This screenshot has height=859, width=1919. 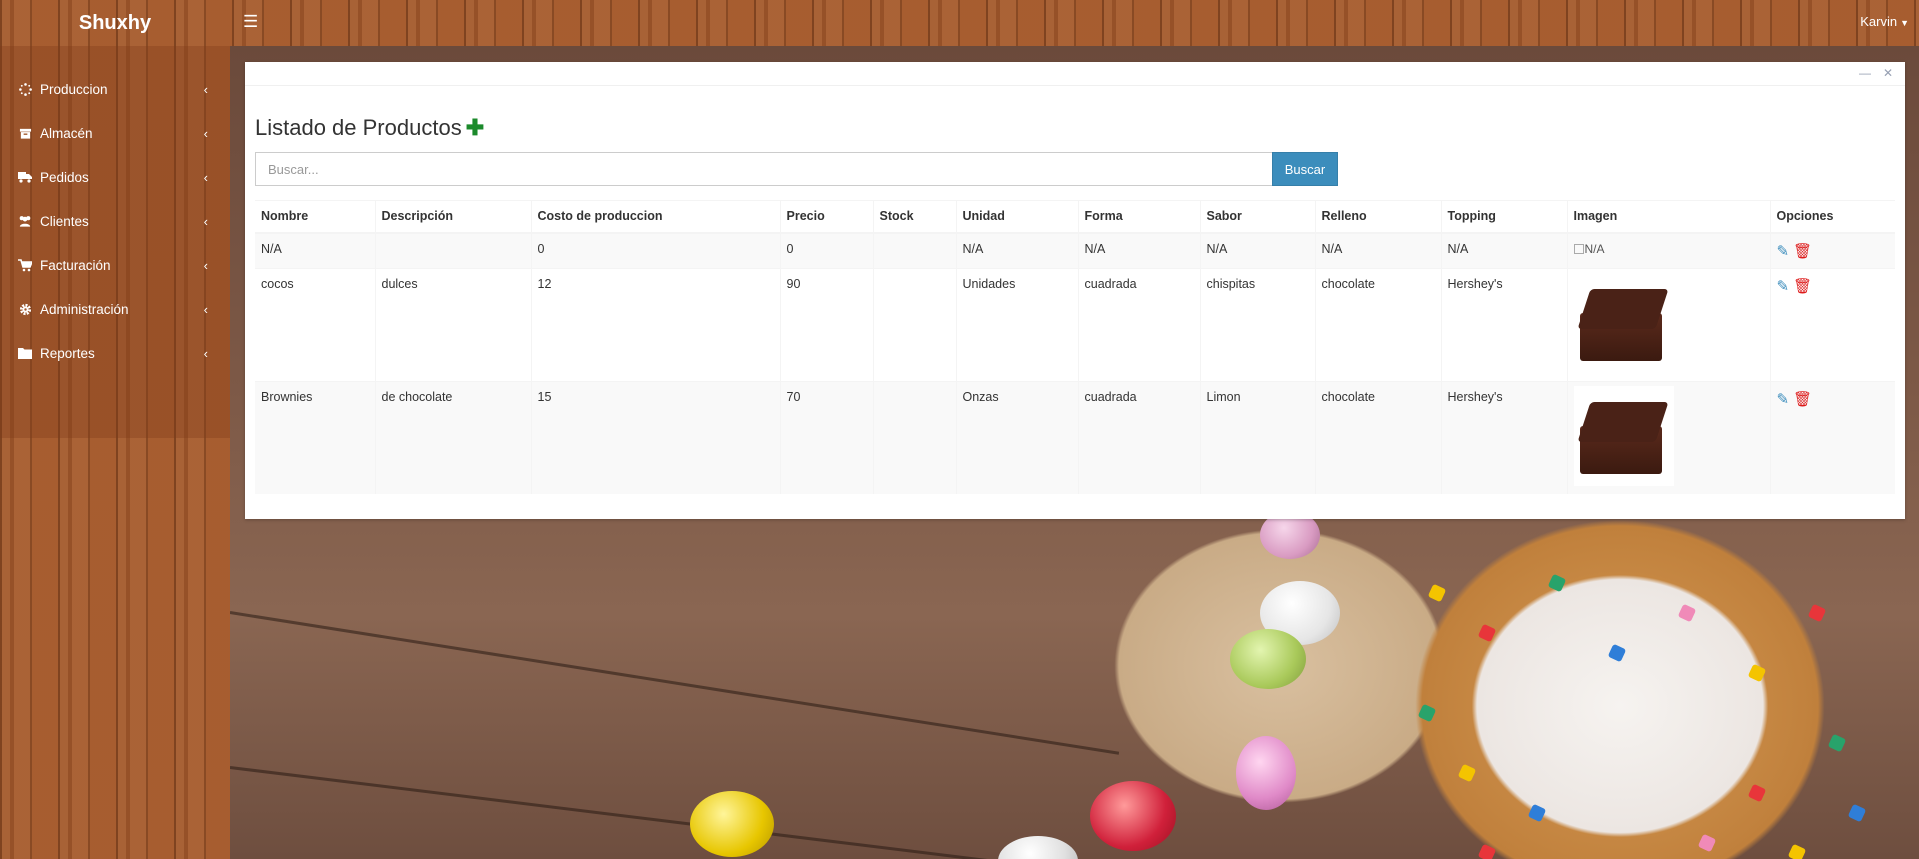 What do you see at coordinates (763, 169) in the screenshot?
I see `search-input` at bounding box center [763, 169].